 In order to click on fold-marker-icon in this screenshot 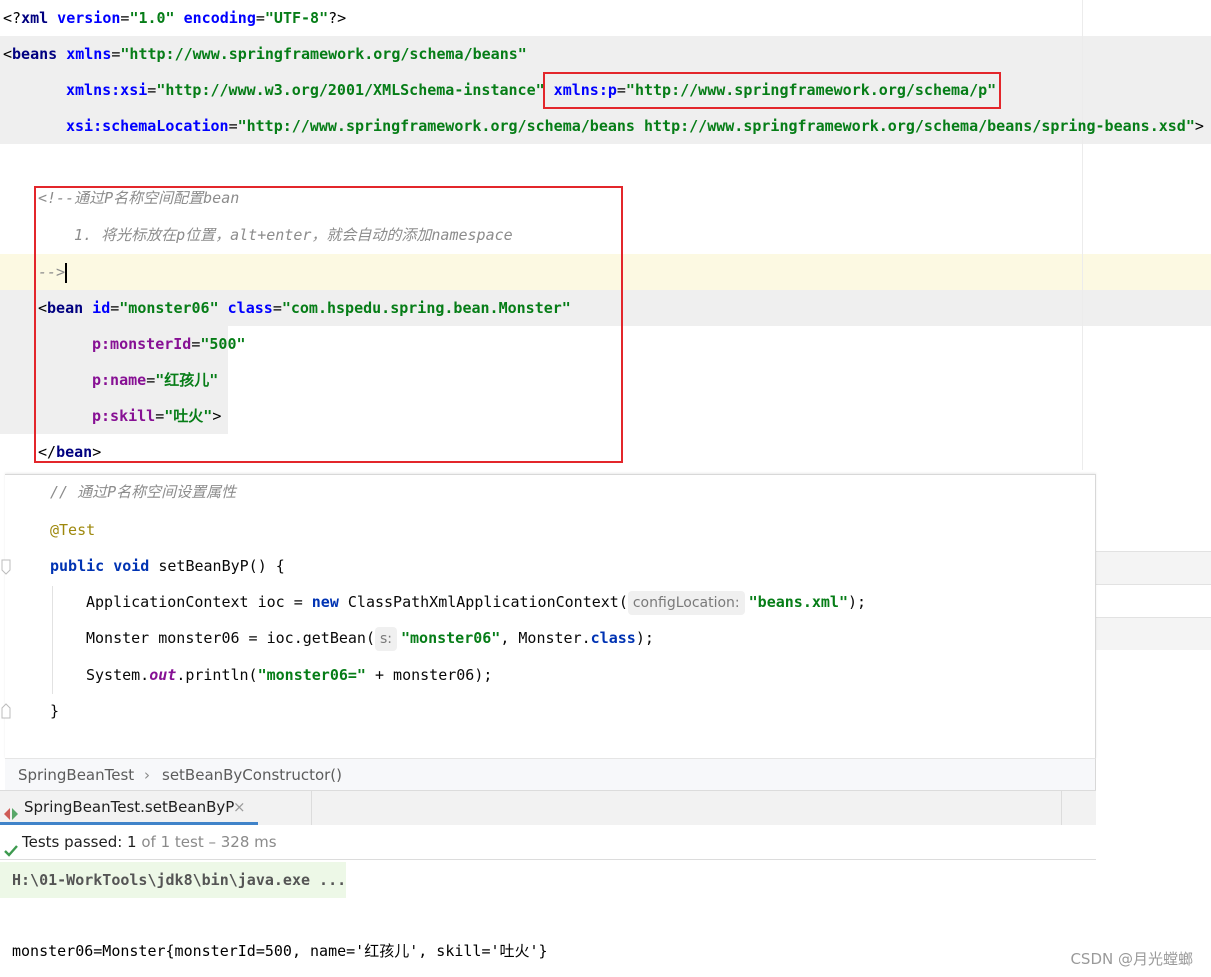, I will do `click(6, 567)`.